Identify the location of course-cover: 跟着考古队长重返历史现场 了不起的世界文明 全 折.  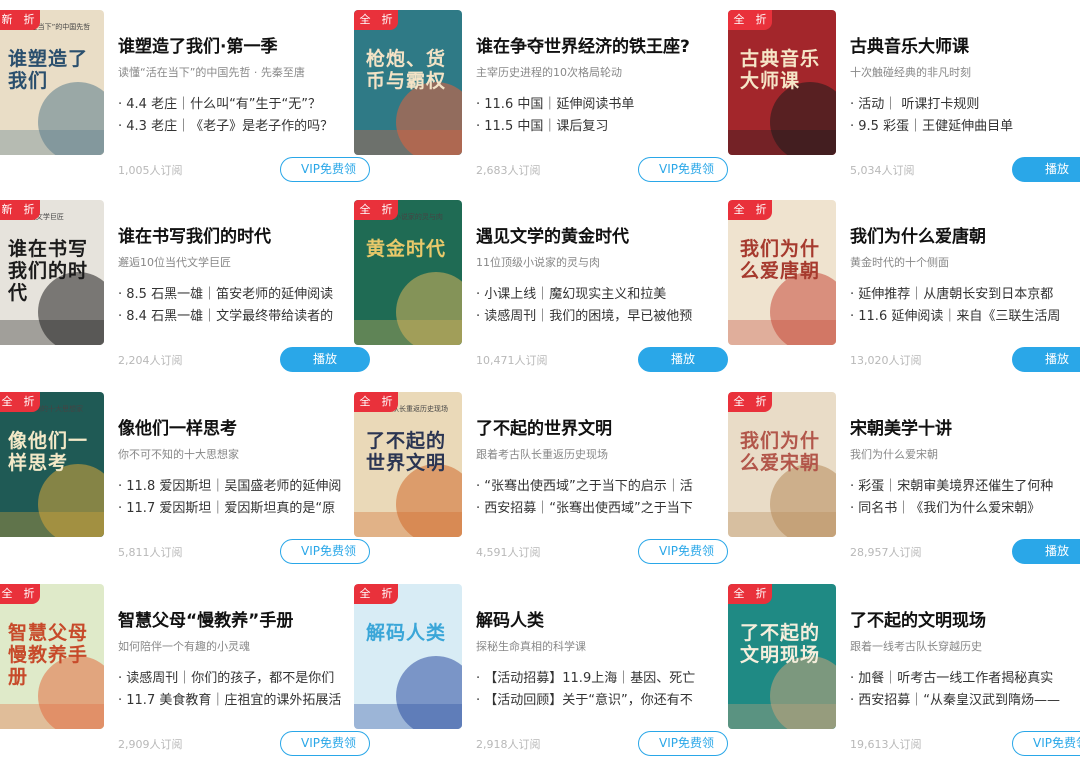
(408, 464).